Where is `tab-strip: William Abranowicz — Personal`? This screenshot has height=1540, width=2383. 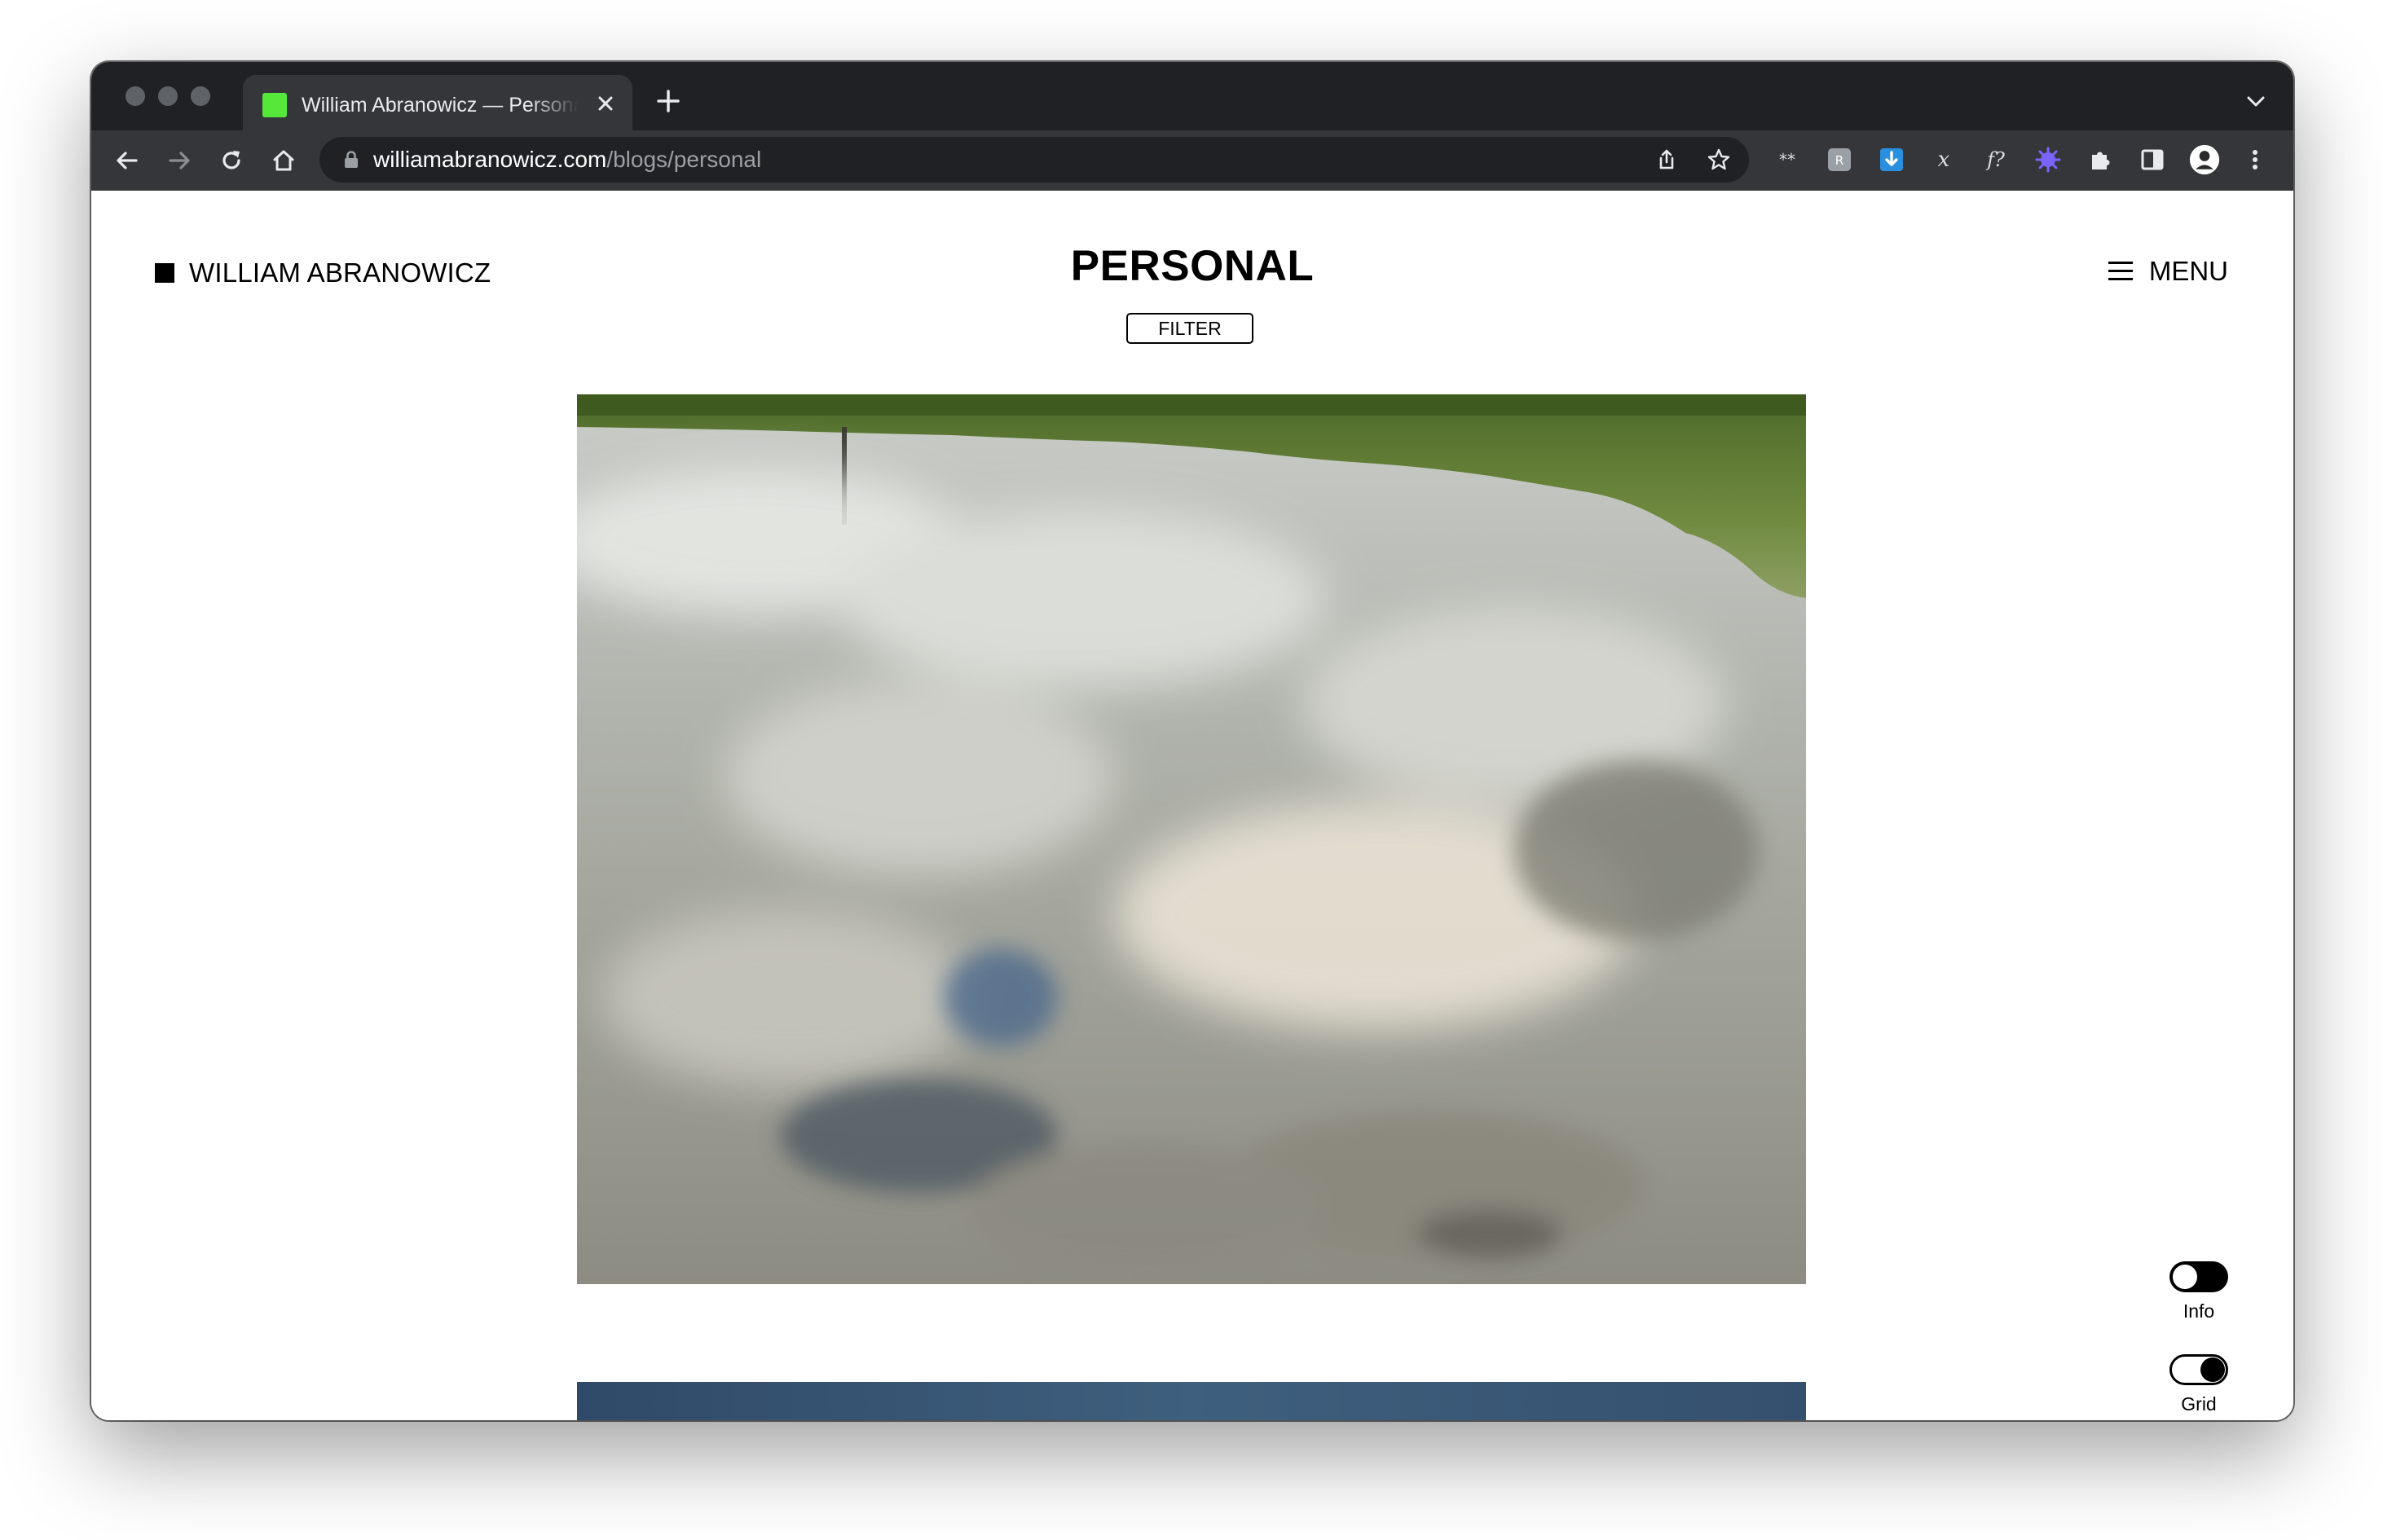 tab-strip: William Abranowicz — Personal is located at coordinates (1192, 96).